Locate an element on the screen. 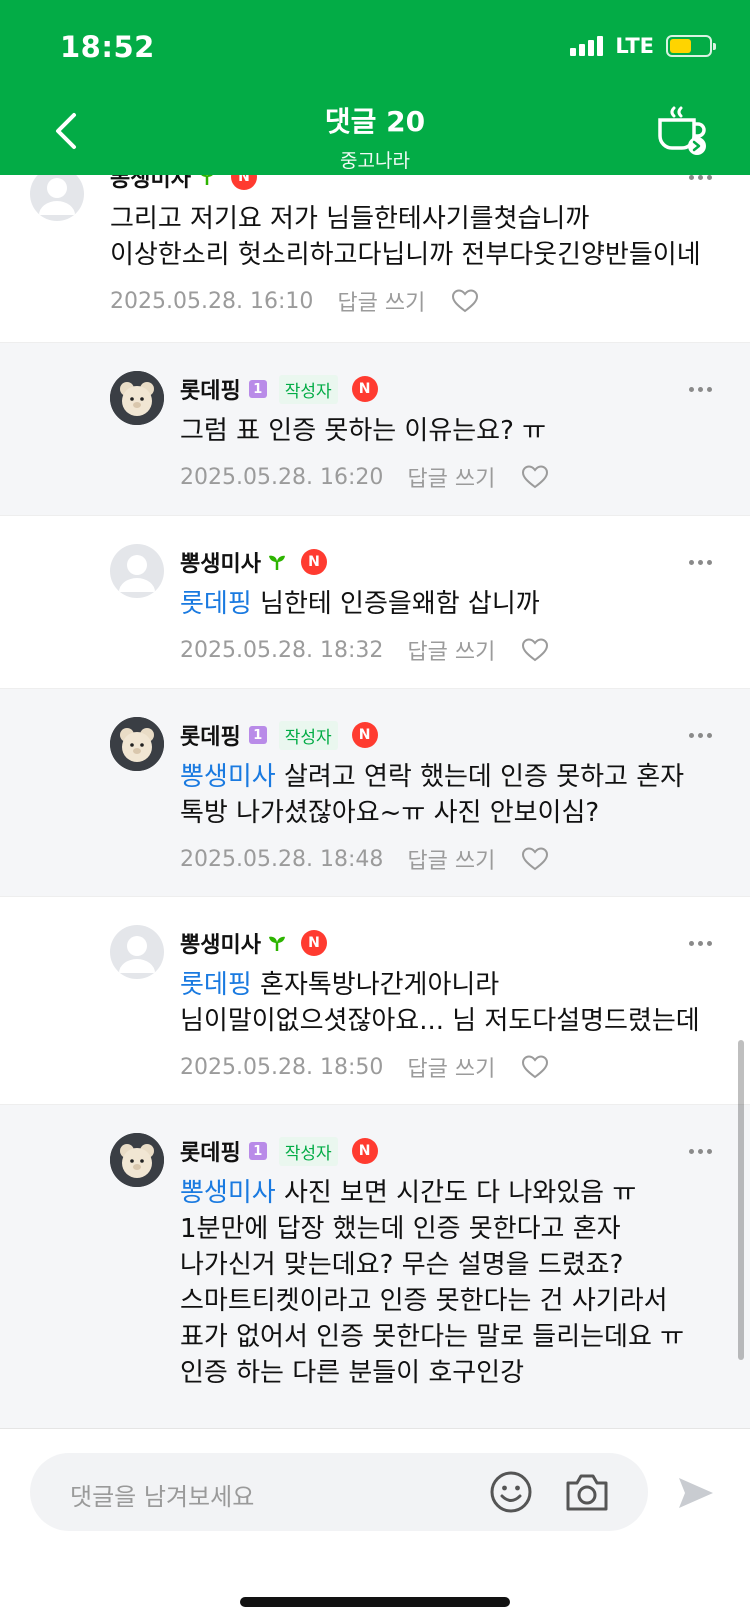 Image resolution: width=750 pixels, height=1623 pixels. send-icon is located at coordinates (696, 1493).